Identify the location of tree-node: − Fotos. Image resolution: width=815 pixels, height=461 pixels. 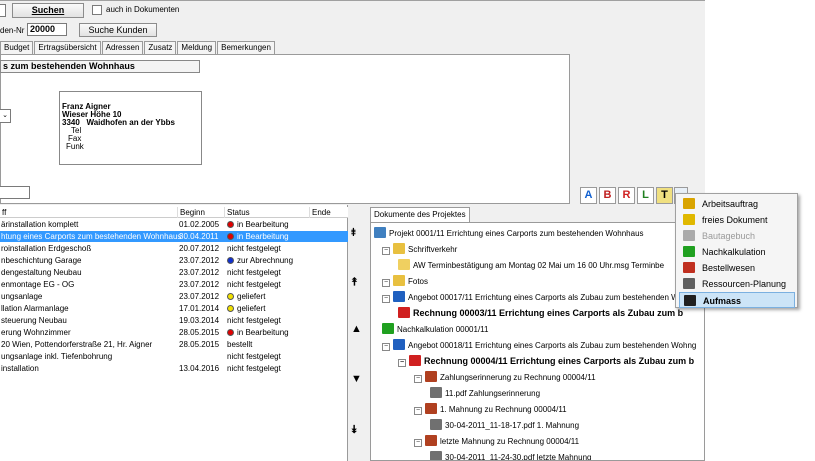
(405, 281).